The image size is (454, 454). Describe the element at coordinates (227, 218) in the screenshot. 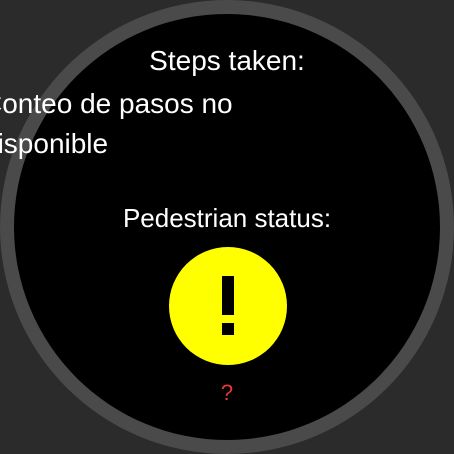

I see `pedestrian-status-label: Pedestrian status:` at that location.